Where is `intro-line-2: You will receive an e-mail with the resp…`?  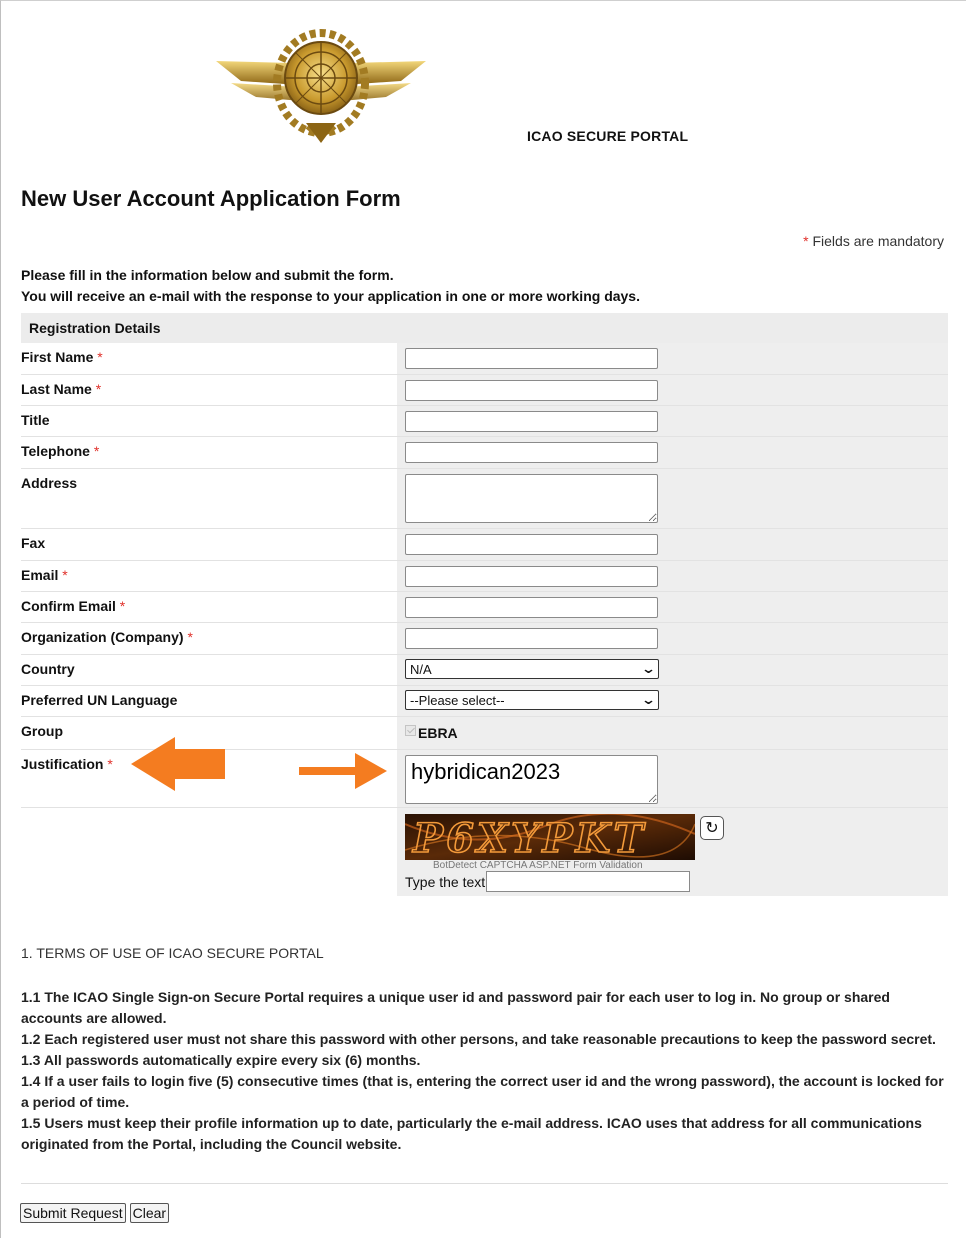
intro-line-2: You will receive an e-mail with the resp… is located at coordinates (330, 296).